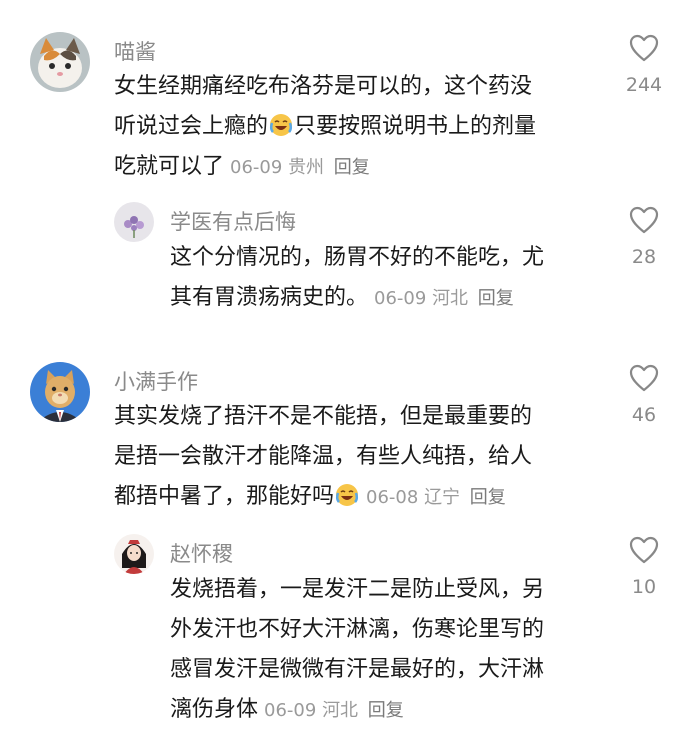 The height and width of the screenshot is (733, 690). Describe the element at coordinates (644, 395) in the screenshot. I see `like-button: 46` at that location.